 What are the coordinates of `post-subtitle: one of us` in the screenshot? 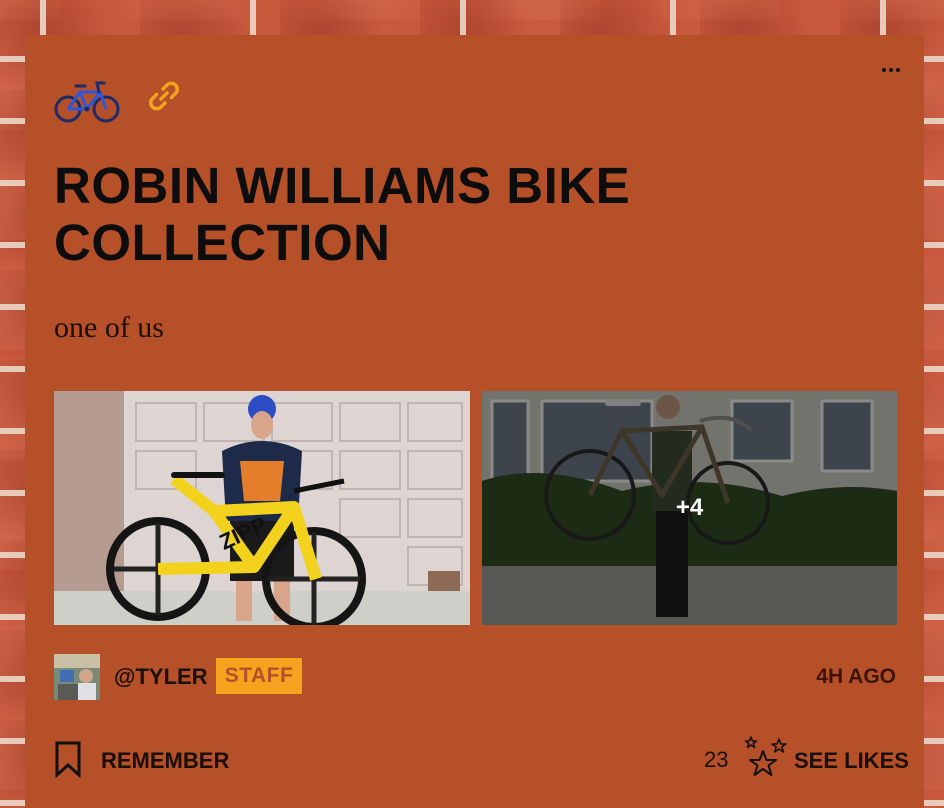 It's located at (109, 327).